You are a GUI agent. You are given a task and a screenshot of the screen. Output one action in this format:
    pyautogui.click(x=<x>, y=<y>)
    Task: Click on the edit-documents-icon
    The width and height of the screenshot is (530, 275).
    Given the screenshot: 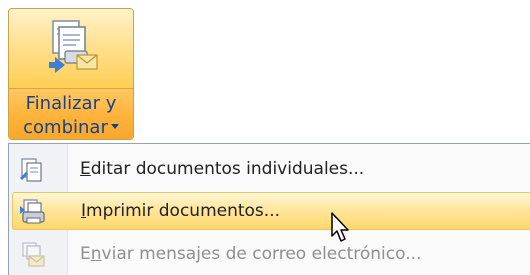 What is the action you would take?
    pyautogui.click(x=31, y=170)
    